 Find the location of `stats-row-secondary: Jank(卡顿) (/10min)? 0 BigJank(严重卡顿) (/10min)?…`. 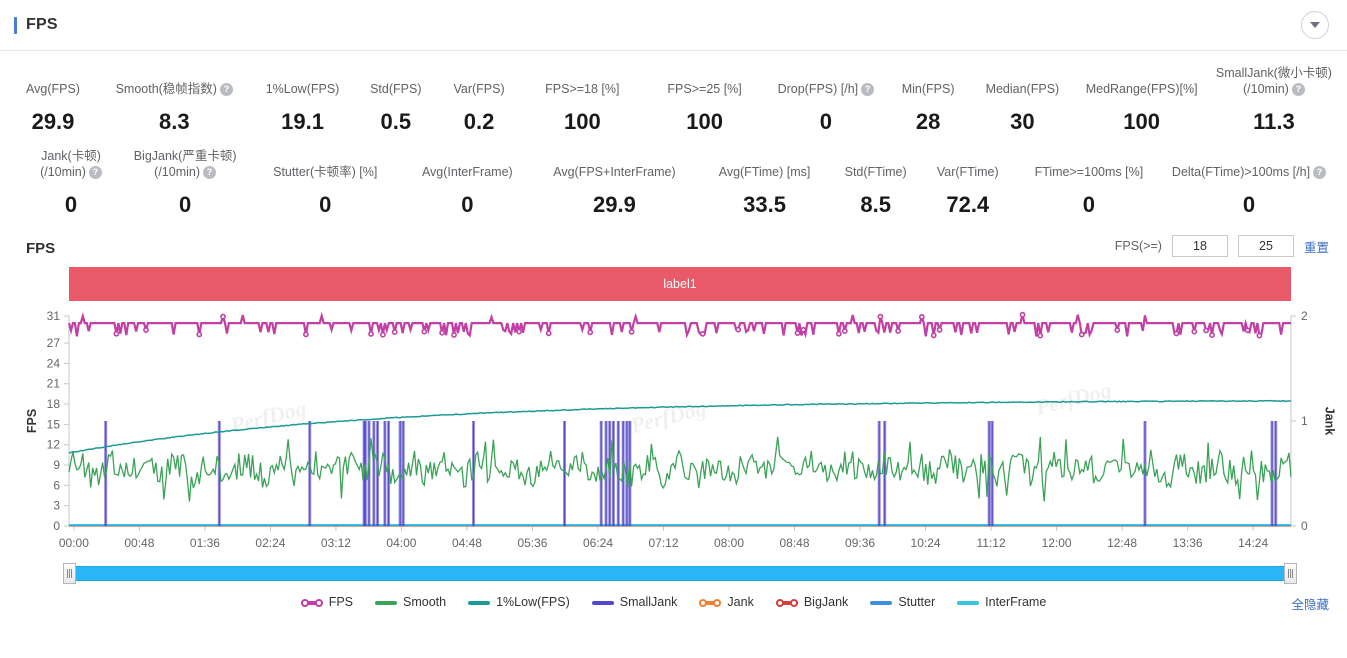

stats-row-secondary: Jank(卡顿) (/10min)? 0 BigJank(严重卡顿) (/10min)?… is located at coordinates (673, 182).